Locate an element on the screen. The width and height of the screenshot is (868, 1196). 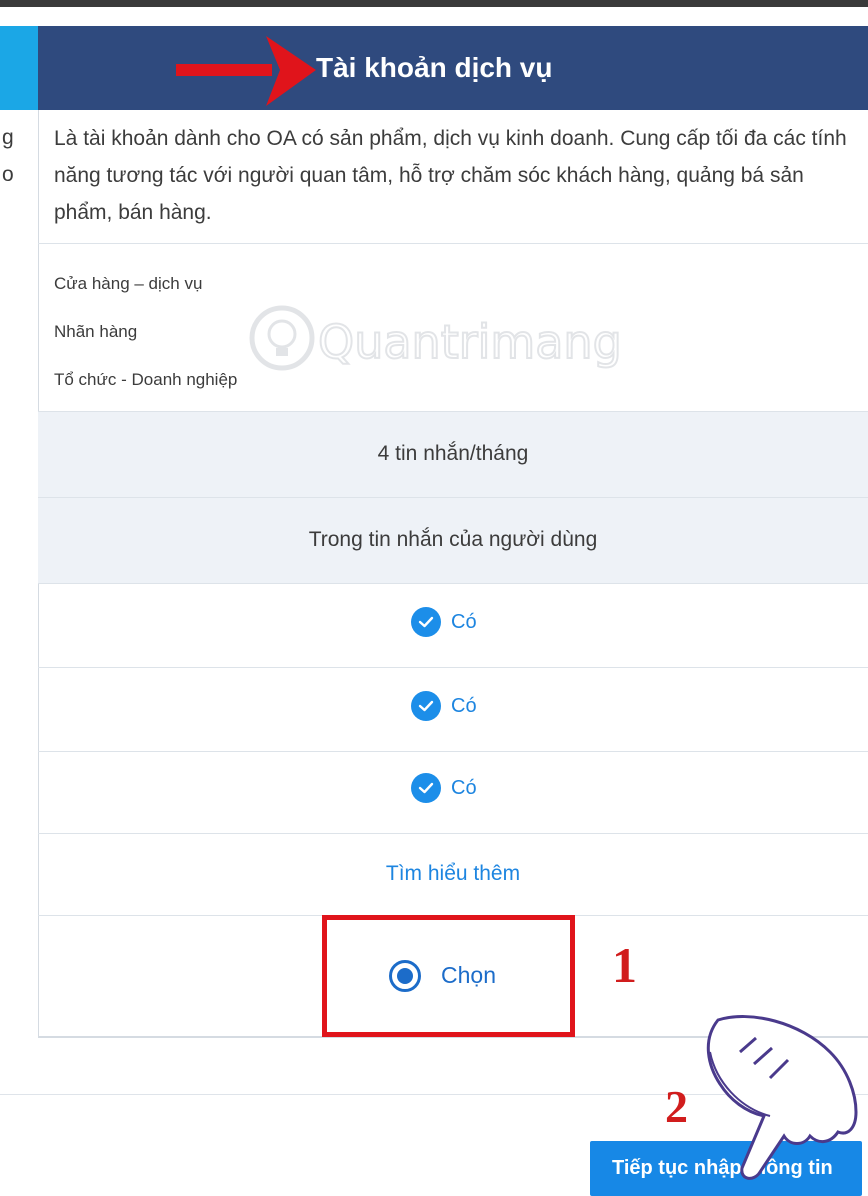
column-header-title: Tài khoản dịch vụ is located at coordinates (434, 67).